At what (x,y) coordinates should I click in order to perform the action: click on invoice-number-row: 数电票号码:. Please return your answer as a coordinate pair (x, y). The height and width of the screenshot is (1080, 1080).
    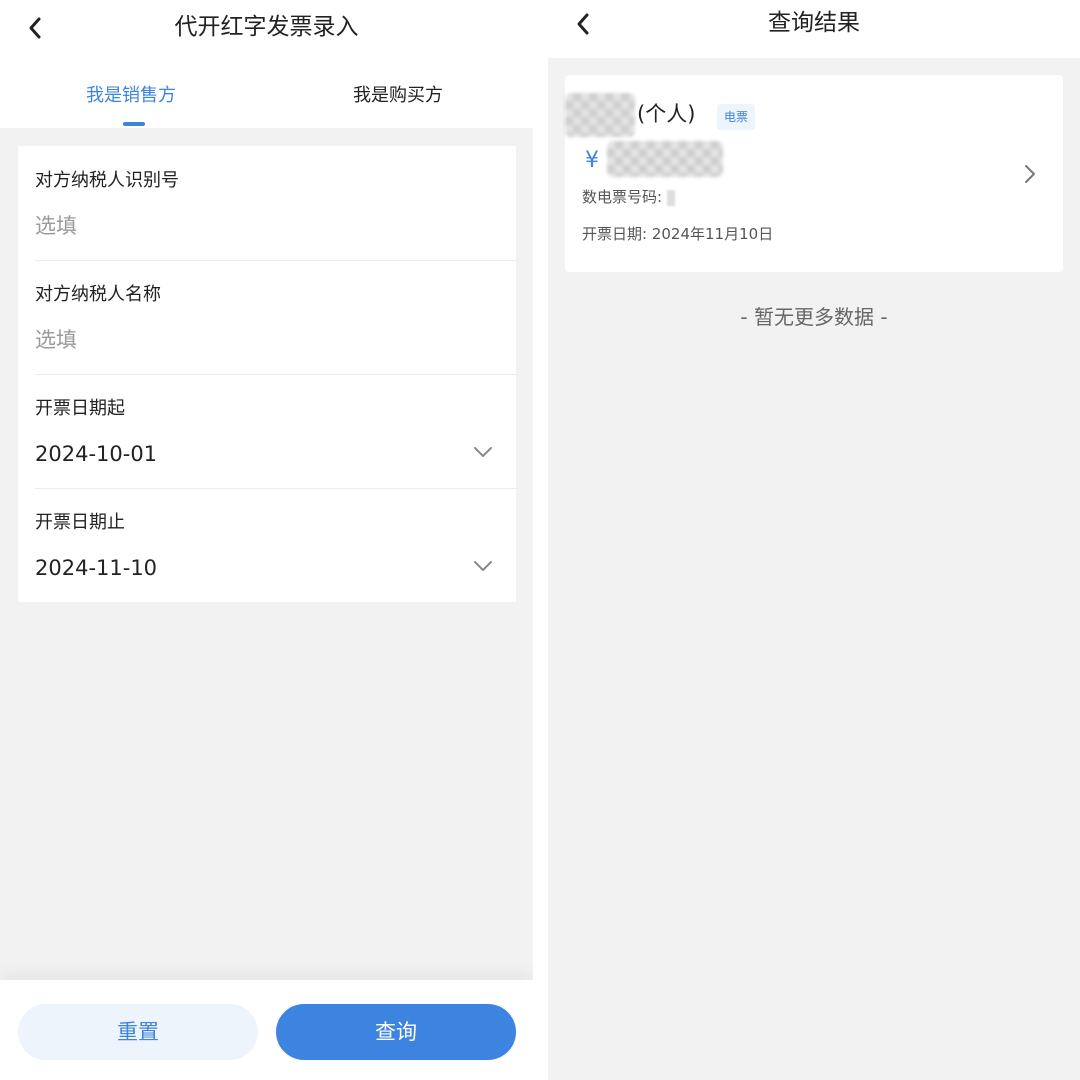
    Looking at the image, I should click on (628, 197).